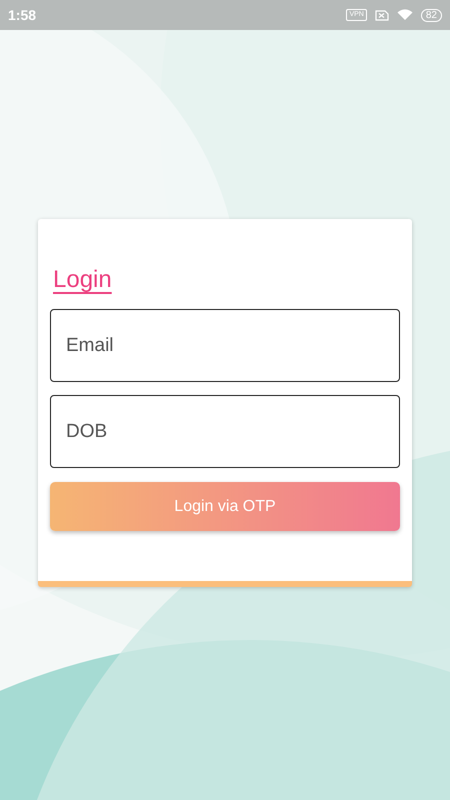  Describe the element at coordinates (225, 506) in the screenshot. I see `login-button: Login via OTP` at that location.